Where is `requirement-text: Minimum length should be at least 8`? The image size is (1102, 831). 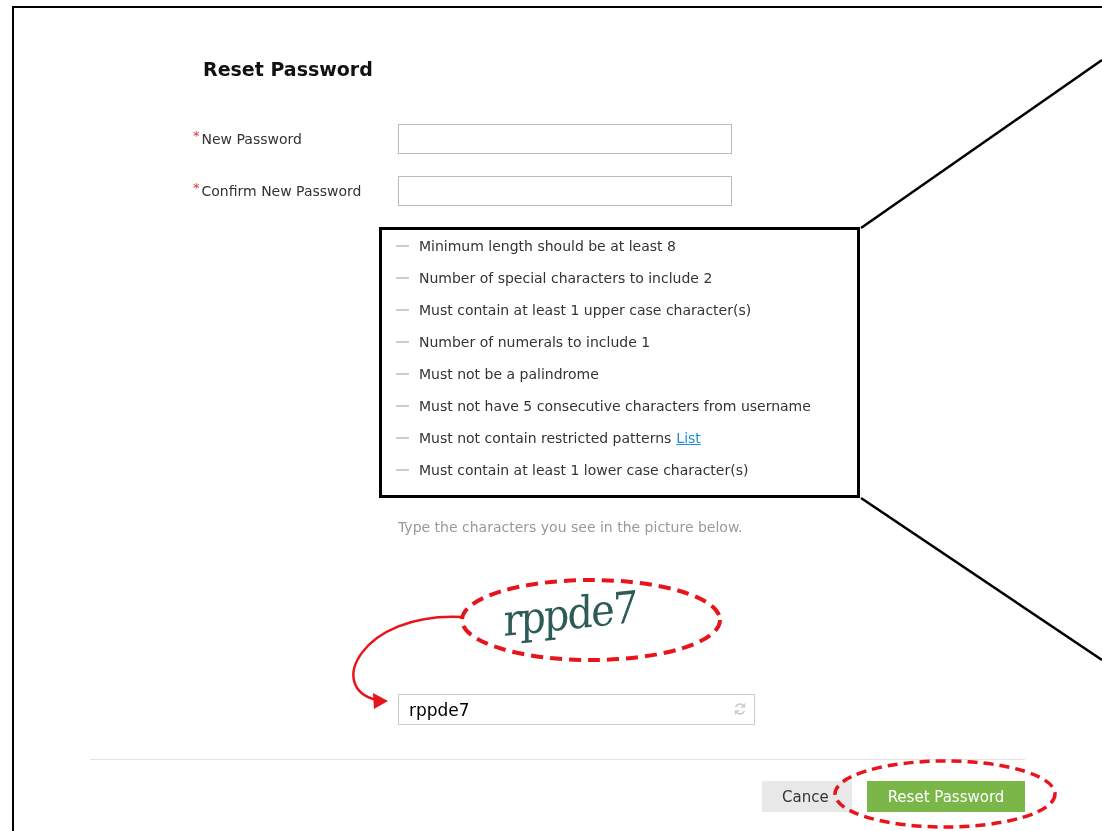
requirement-text: Minimum length should be at least 8 is located at coordinates (547, 246).